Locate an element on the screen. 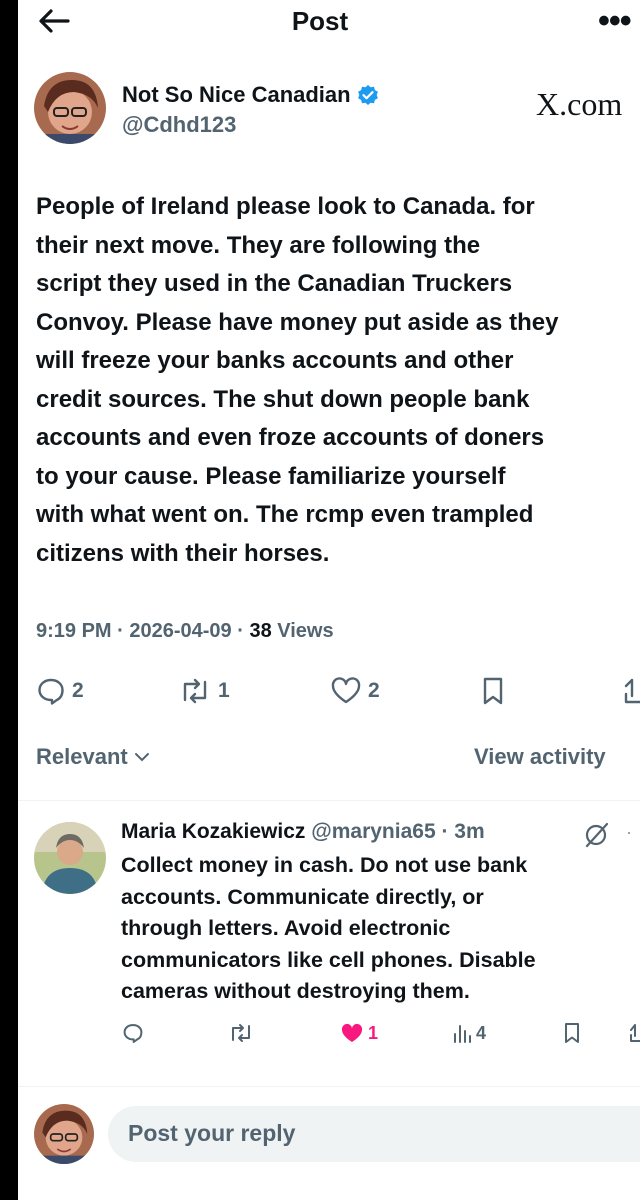 The height and width of the screenshot is (1200, 640). reply-author-name: Maria Kozakiewicz is located at coordinates (213, 831).